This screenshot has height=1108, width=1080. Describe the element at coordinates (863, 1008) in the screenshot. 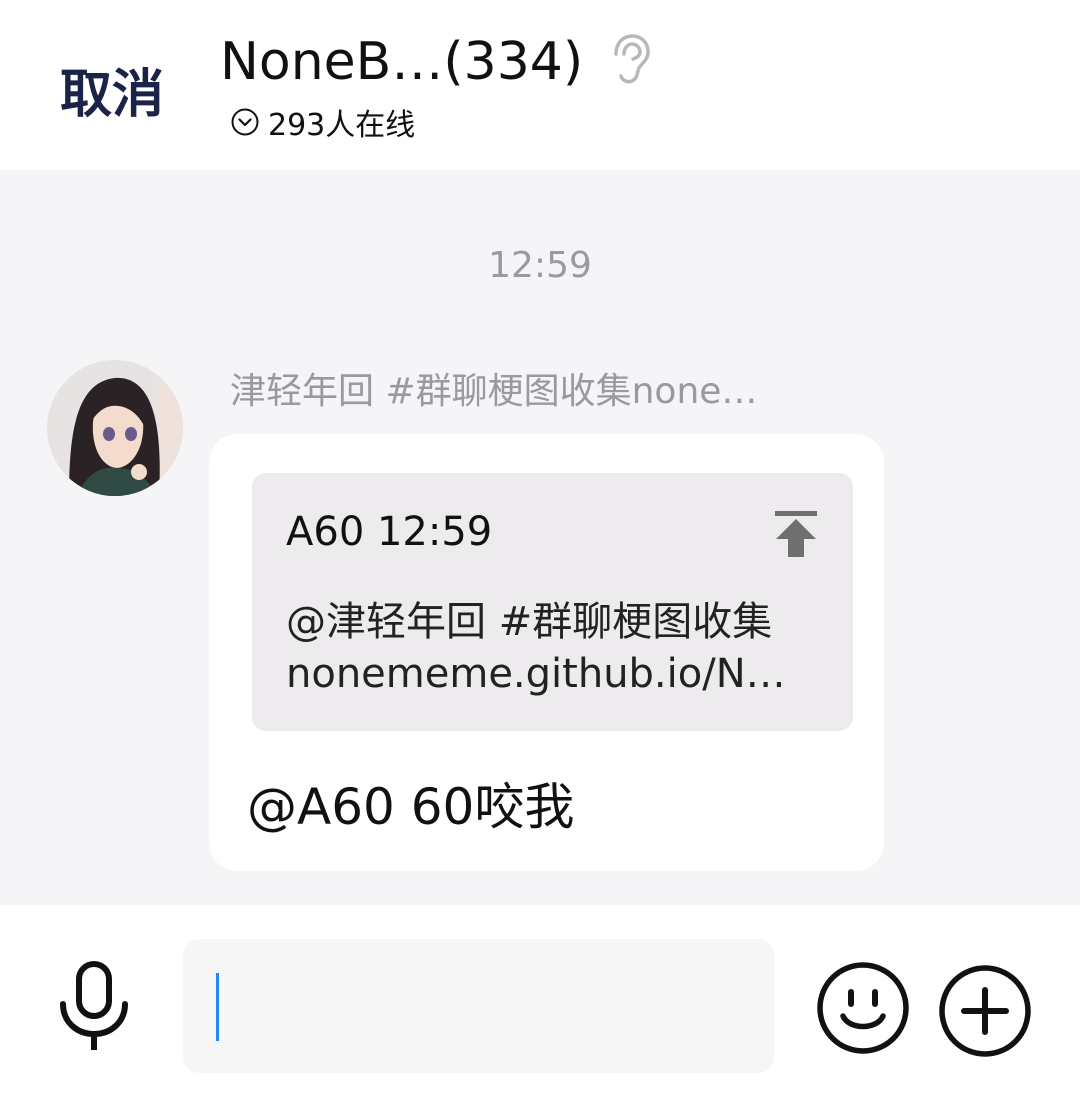

I see `smiley-icon` at that location.